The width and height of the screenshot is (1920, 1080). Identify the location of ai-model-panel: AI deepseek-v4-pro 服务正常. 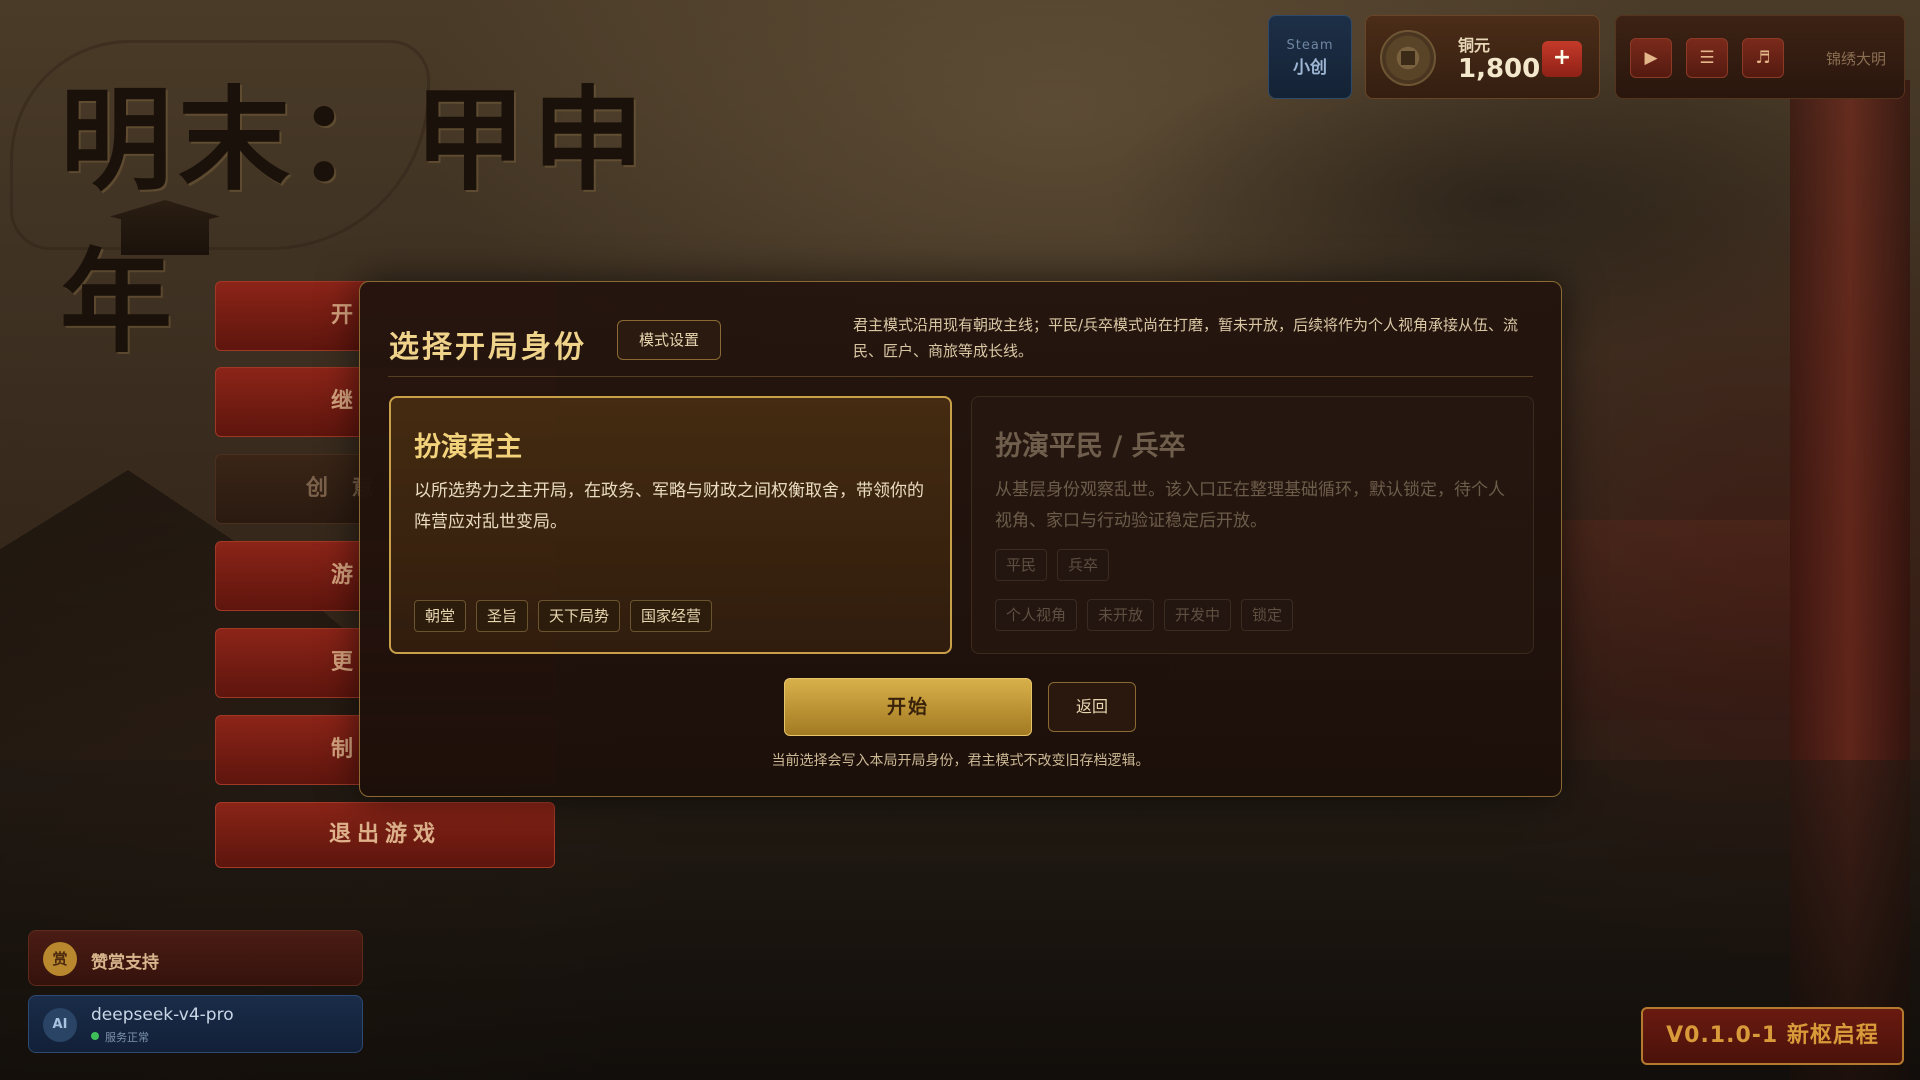
(195, 1024).